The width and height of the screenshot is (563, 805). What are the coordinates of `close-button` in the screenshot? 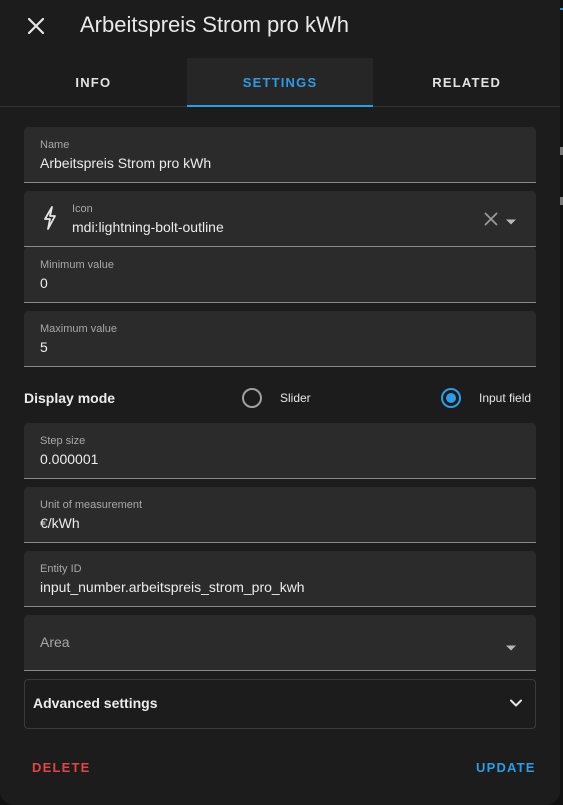 It's located at (36, 26).